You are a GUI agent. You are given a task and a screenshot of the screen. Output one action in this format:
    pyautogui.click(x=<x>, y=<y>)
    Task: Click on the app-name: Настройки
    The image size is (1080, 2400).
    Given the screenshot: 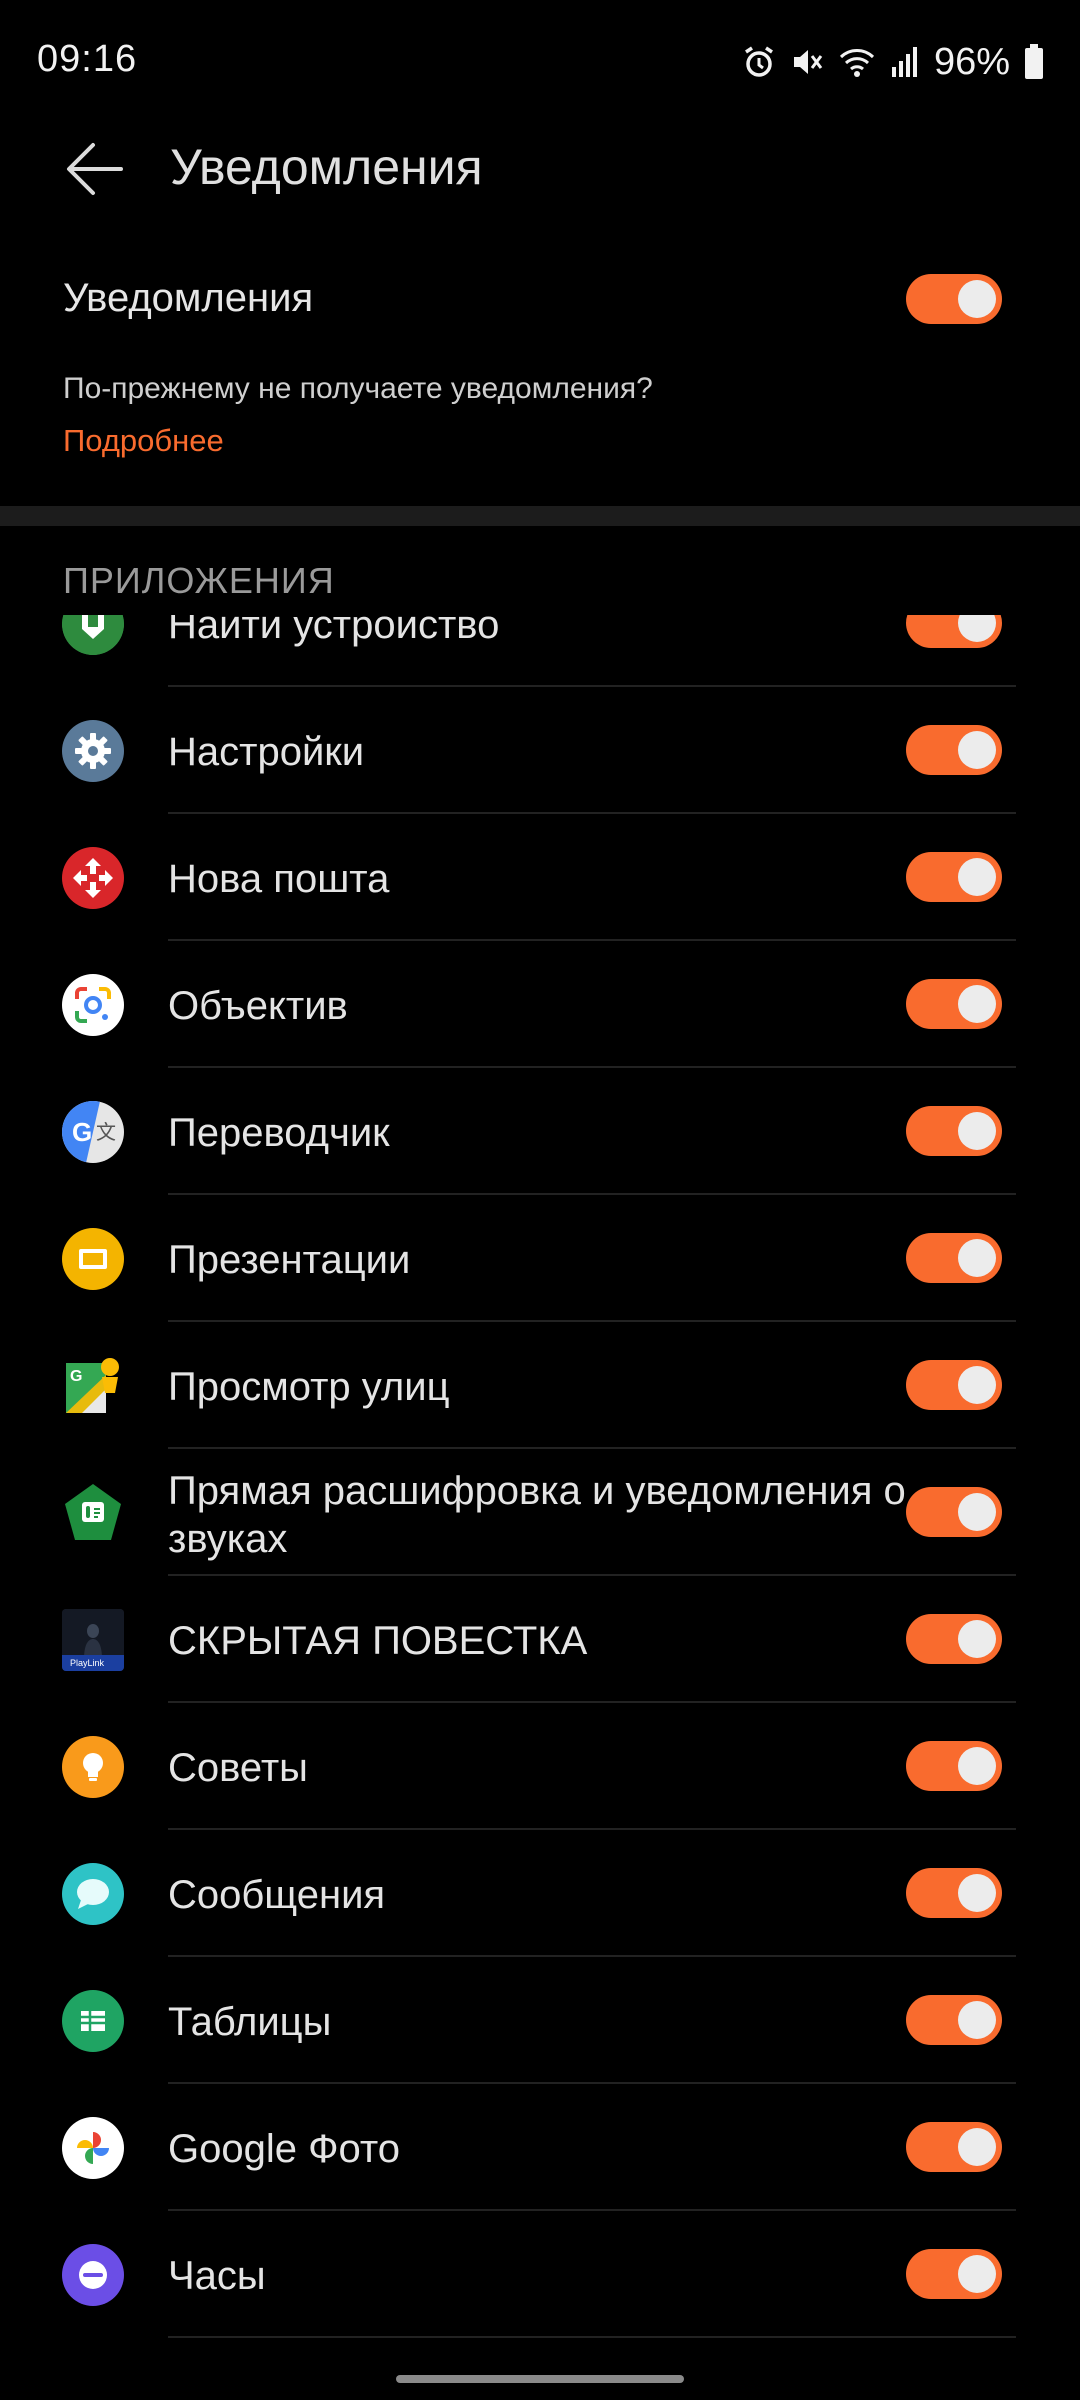 What is the action you would take?
    pyautogui.click(x=266, y=752)
    